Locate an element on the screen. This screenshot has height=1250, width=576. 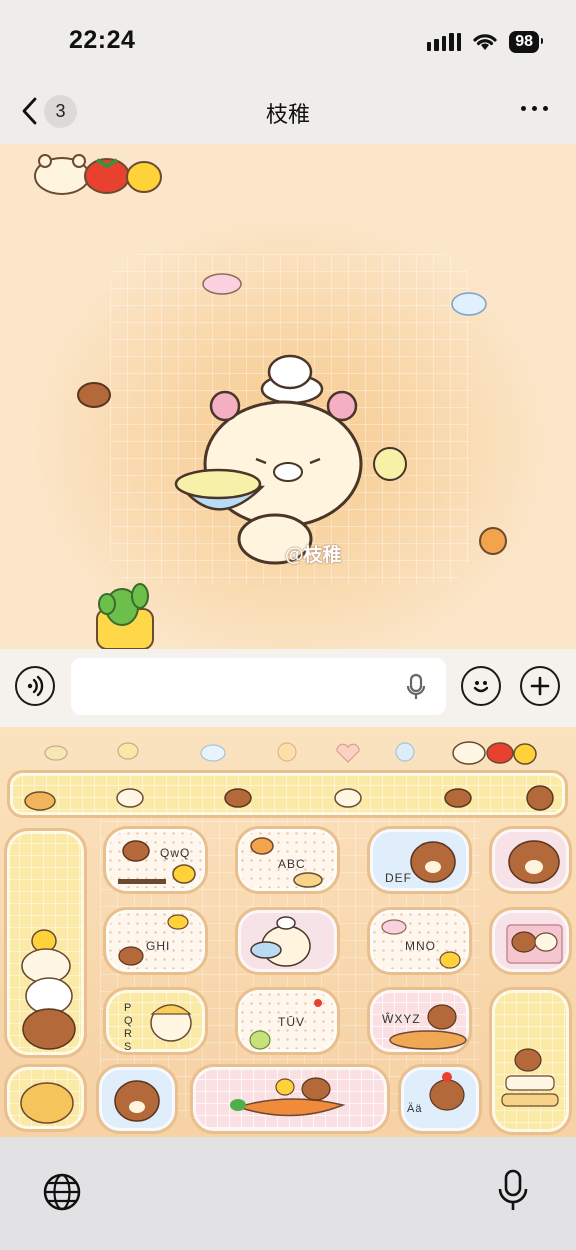
message-input is located at coordinates (258, 686).